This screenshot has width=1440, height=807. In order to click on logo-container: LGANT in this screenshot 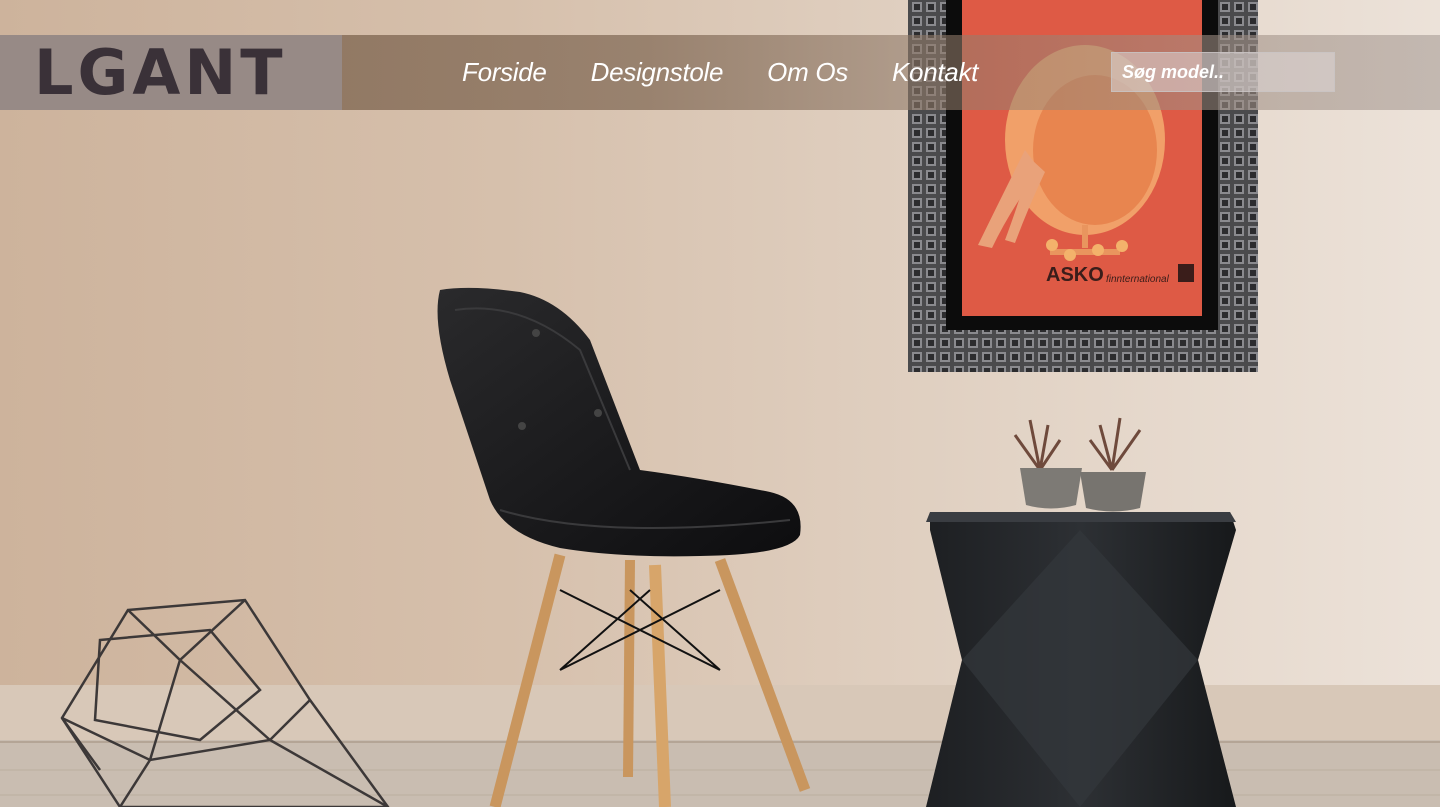, I will do `click(171, 72)`.